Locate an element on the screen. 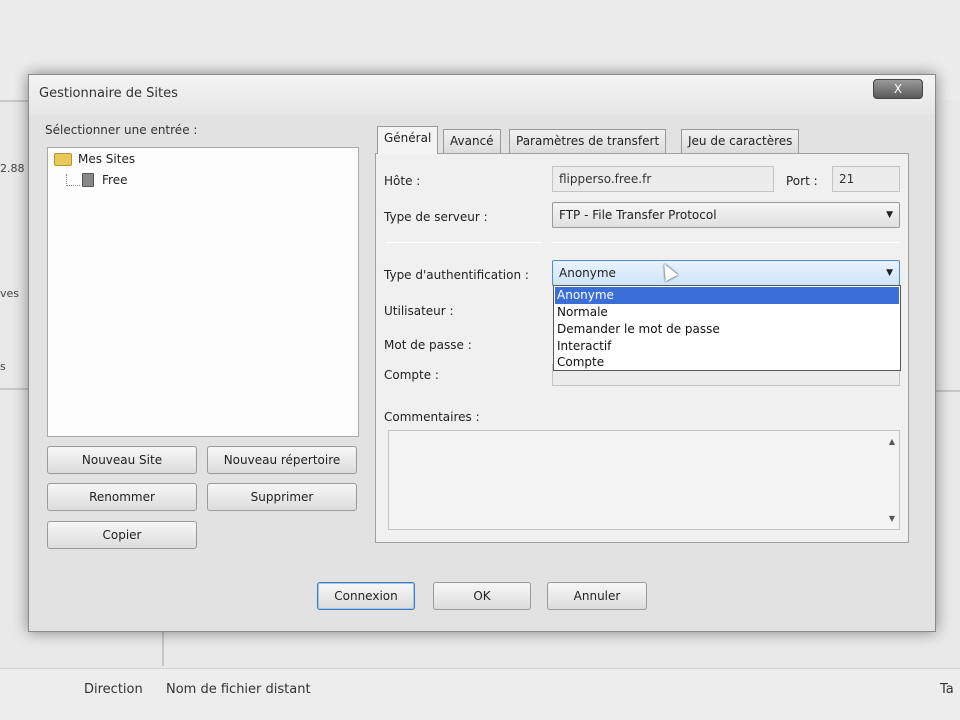  dialog-title: Gestionnaire de Sites is located at coordinates (108, 93).